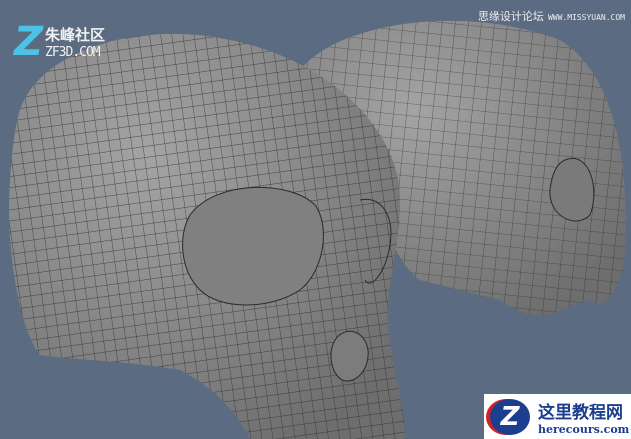 Image resolution: width=631 pixels, height=439 pixels. I want to click on zf3d-logo-icon: Z, so click(29, 42).